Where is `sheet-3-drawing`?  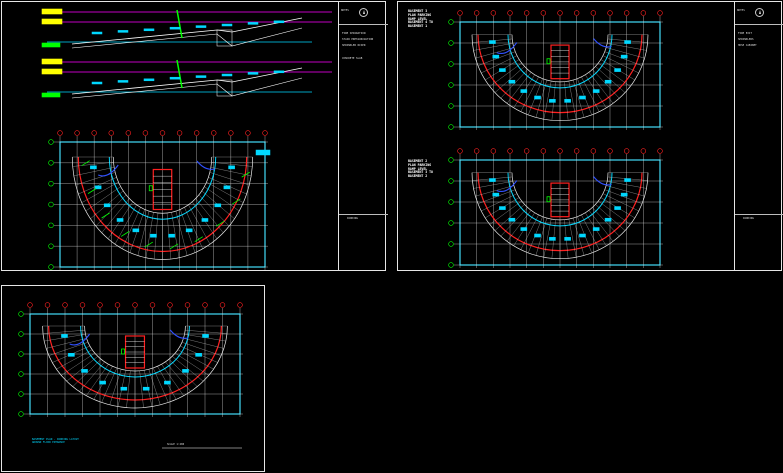 sheet-3-drawing is located at coordinates (130, 375).